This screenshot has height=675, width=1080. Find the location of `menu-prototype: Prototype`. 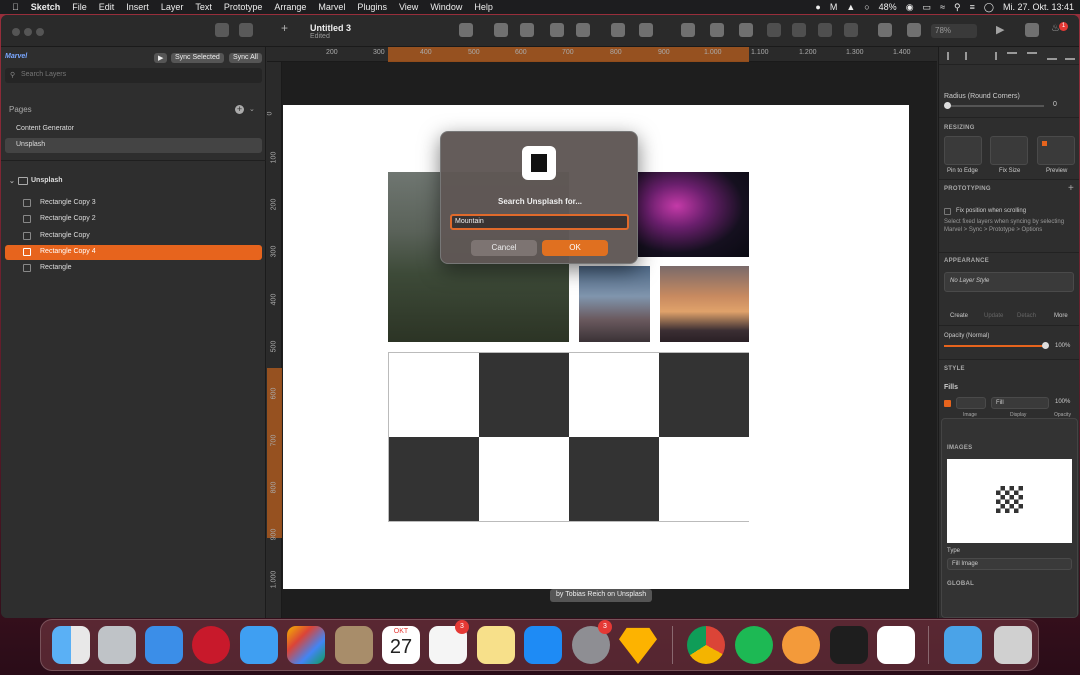

menu-prototype: Prototype is located at coordinates (243, 7).